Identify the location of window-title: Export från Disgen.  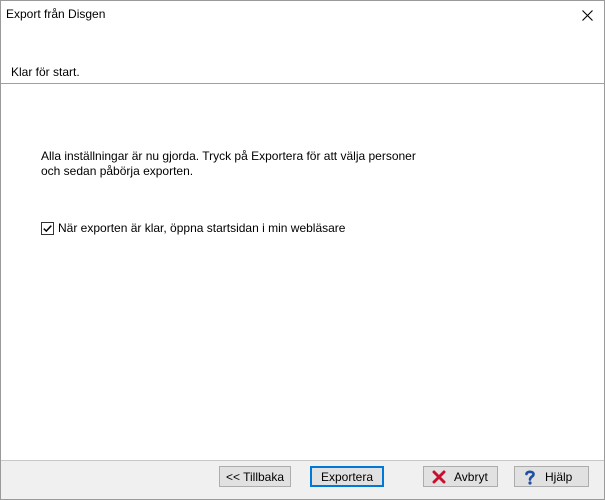
(56, 14).